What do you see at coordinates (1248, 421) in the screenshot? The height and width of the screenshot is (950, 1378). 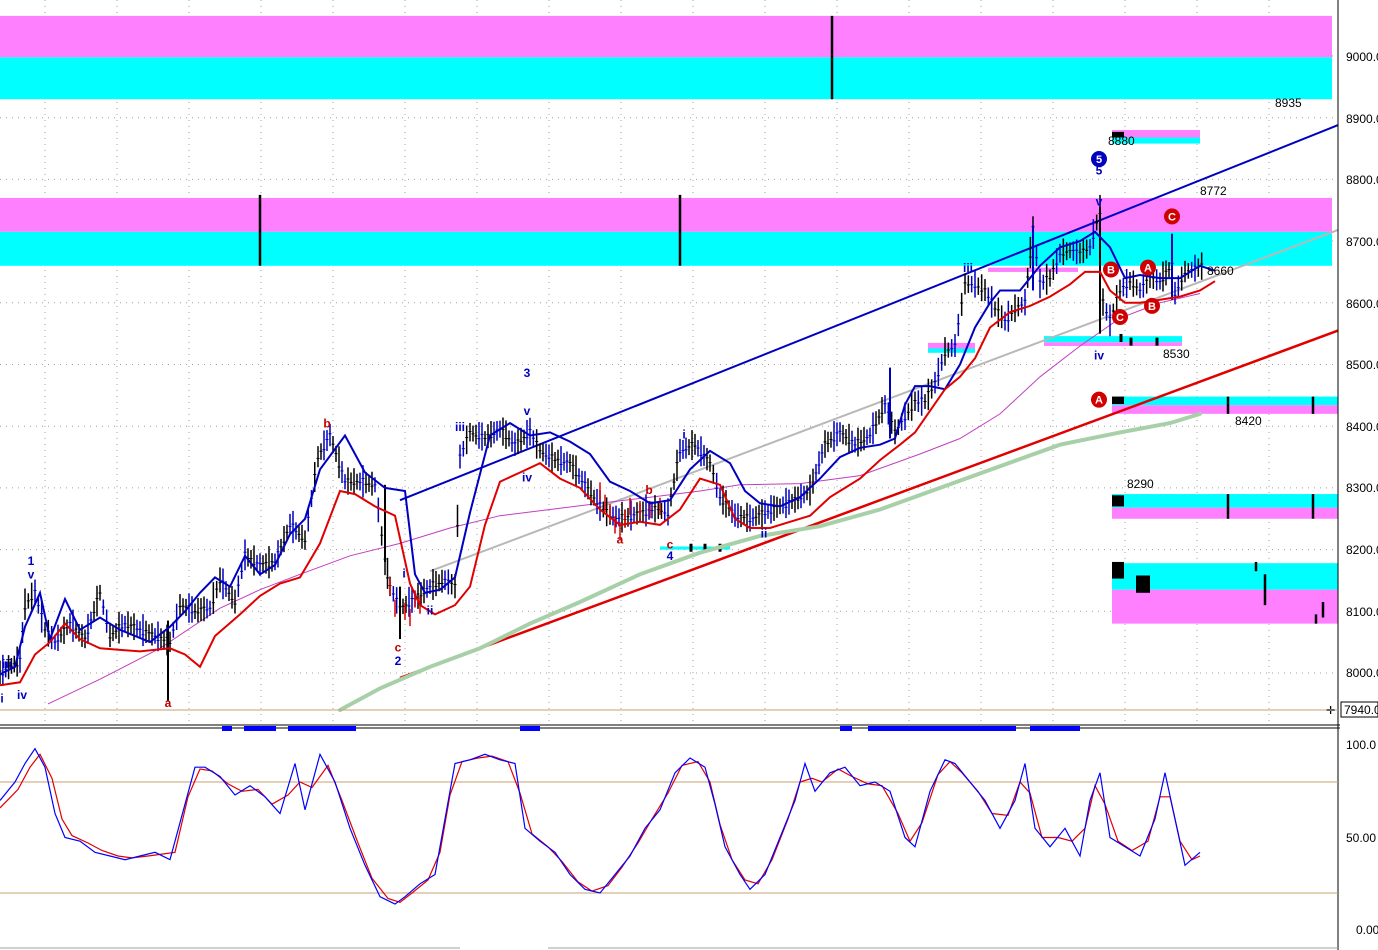 I see `level-label-8420: 8420` at bounding box center [1248, 421].